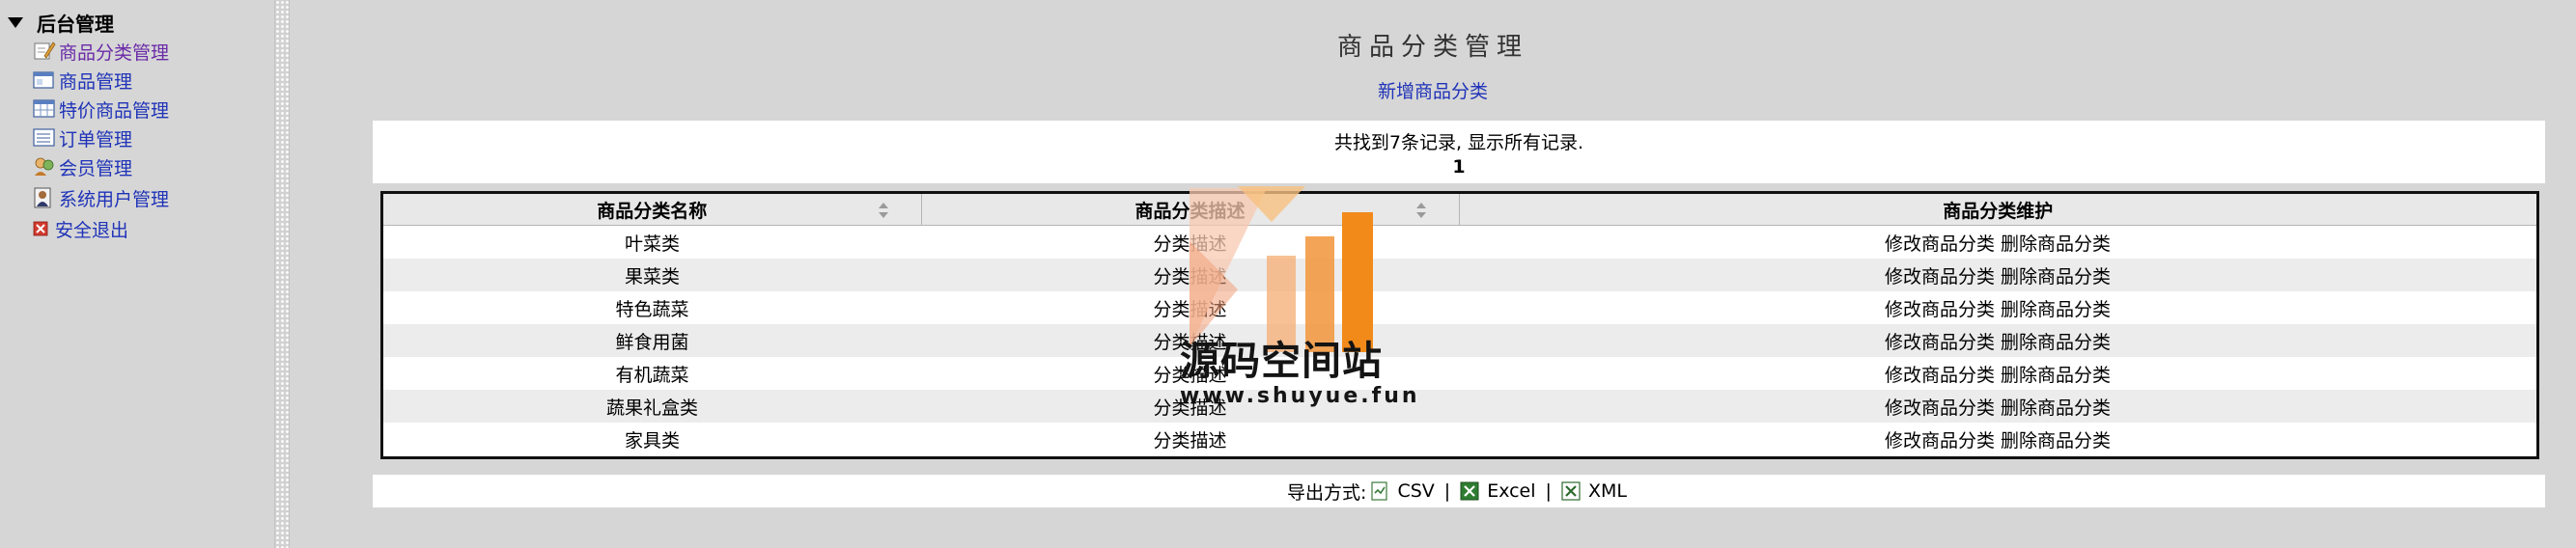  Describe the element at coordinates (44, 52) in the screenshot. I see `edit-note-icon` at that location.